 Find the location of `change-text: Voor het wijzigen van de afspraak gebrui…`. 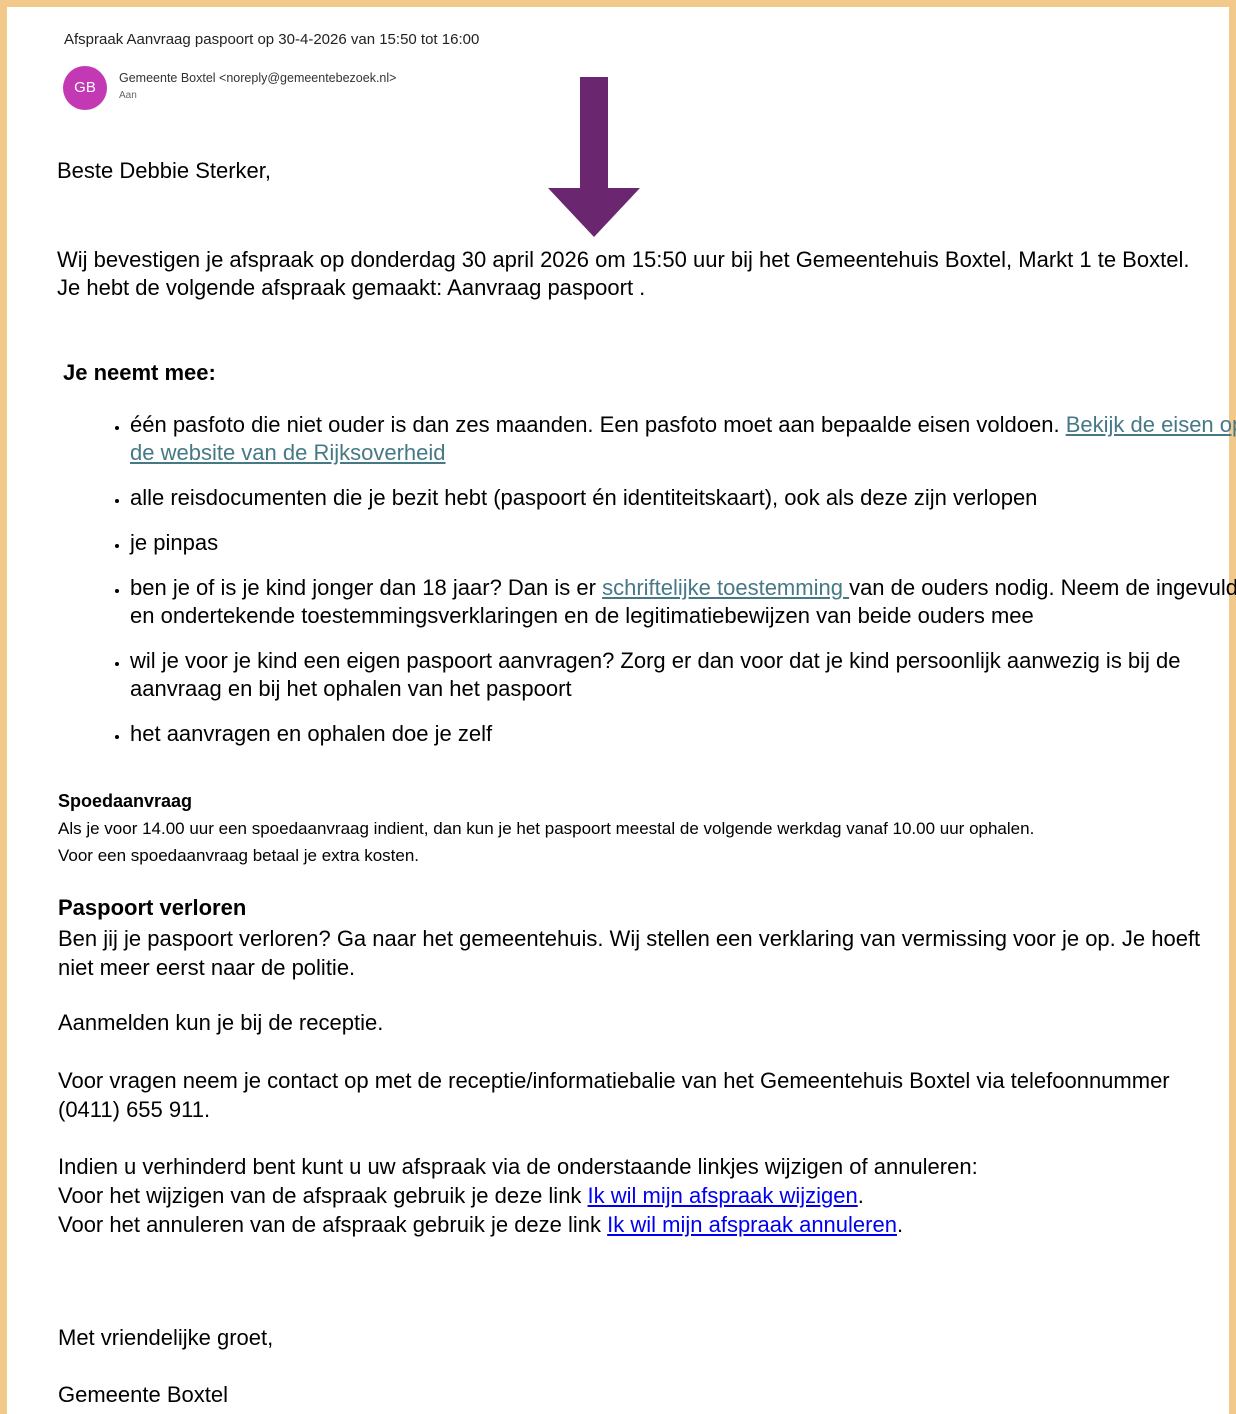

change-text: Voor het wijzigen van de afspraak gebrui… is located at coordinates (323, 1195).